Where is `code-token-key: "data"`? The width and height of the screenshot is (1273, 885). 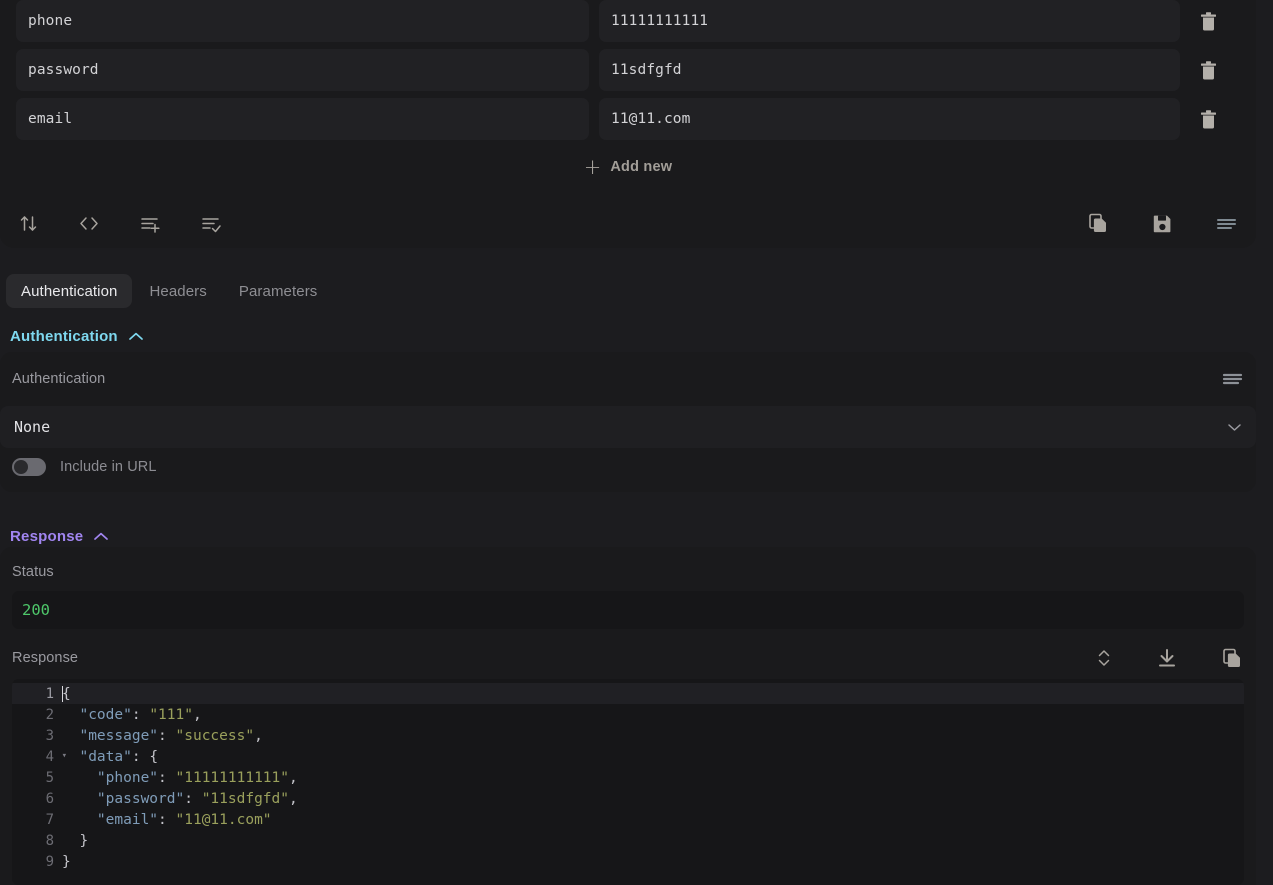
code-token-key: "data" is located at coordinates (105, 756).